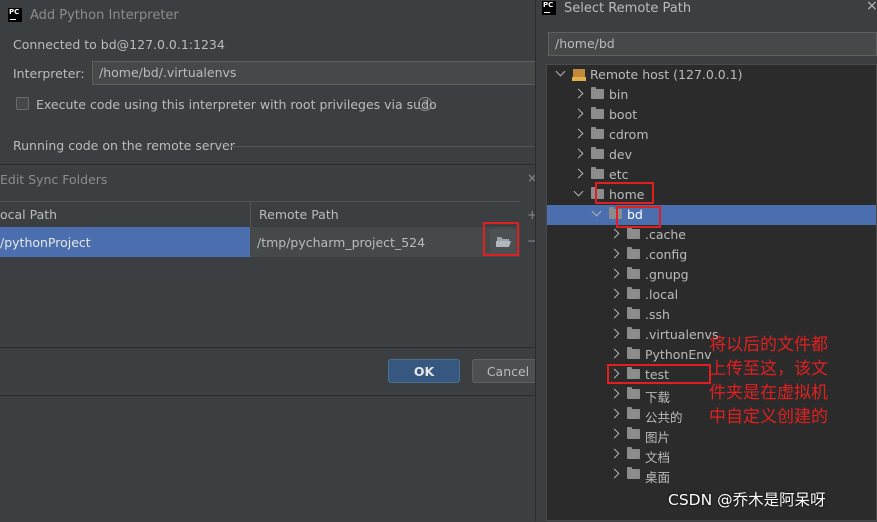  What do you see at coordinates (711, 255) in the screenshot?
I see `tree-item-dot-config: .config` at bounding box center [711, 255].